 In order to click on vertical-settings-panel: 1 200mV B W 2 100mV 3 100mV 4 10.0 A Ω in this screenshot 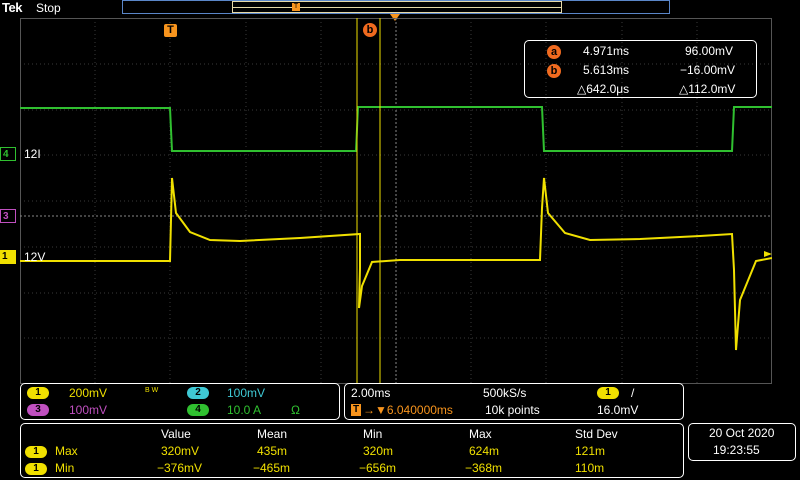, I will do `click(180, 401)`.